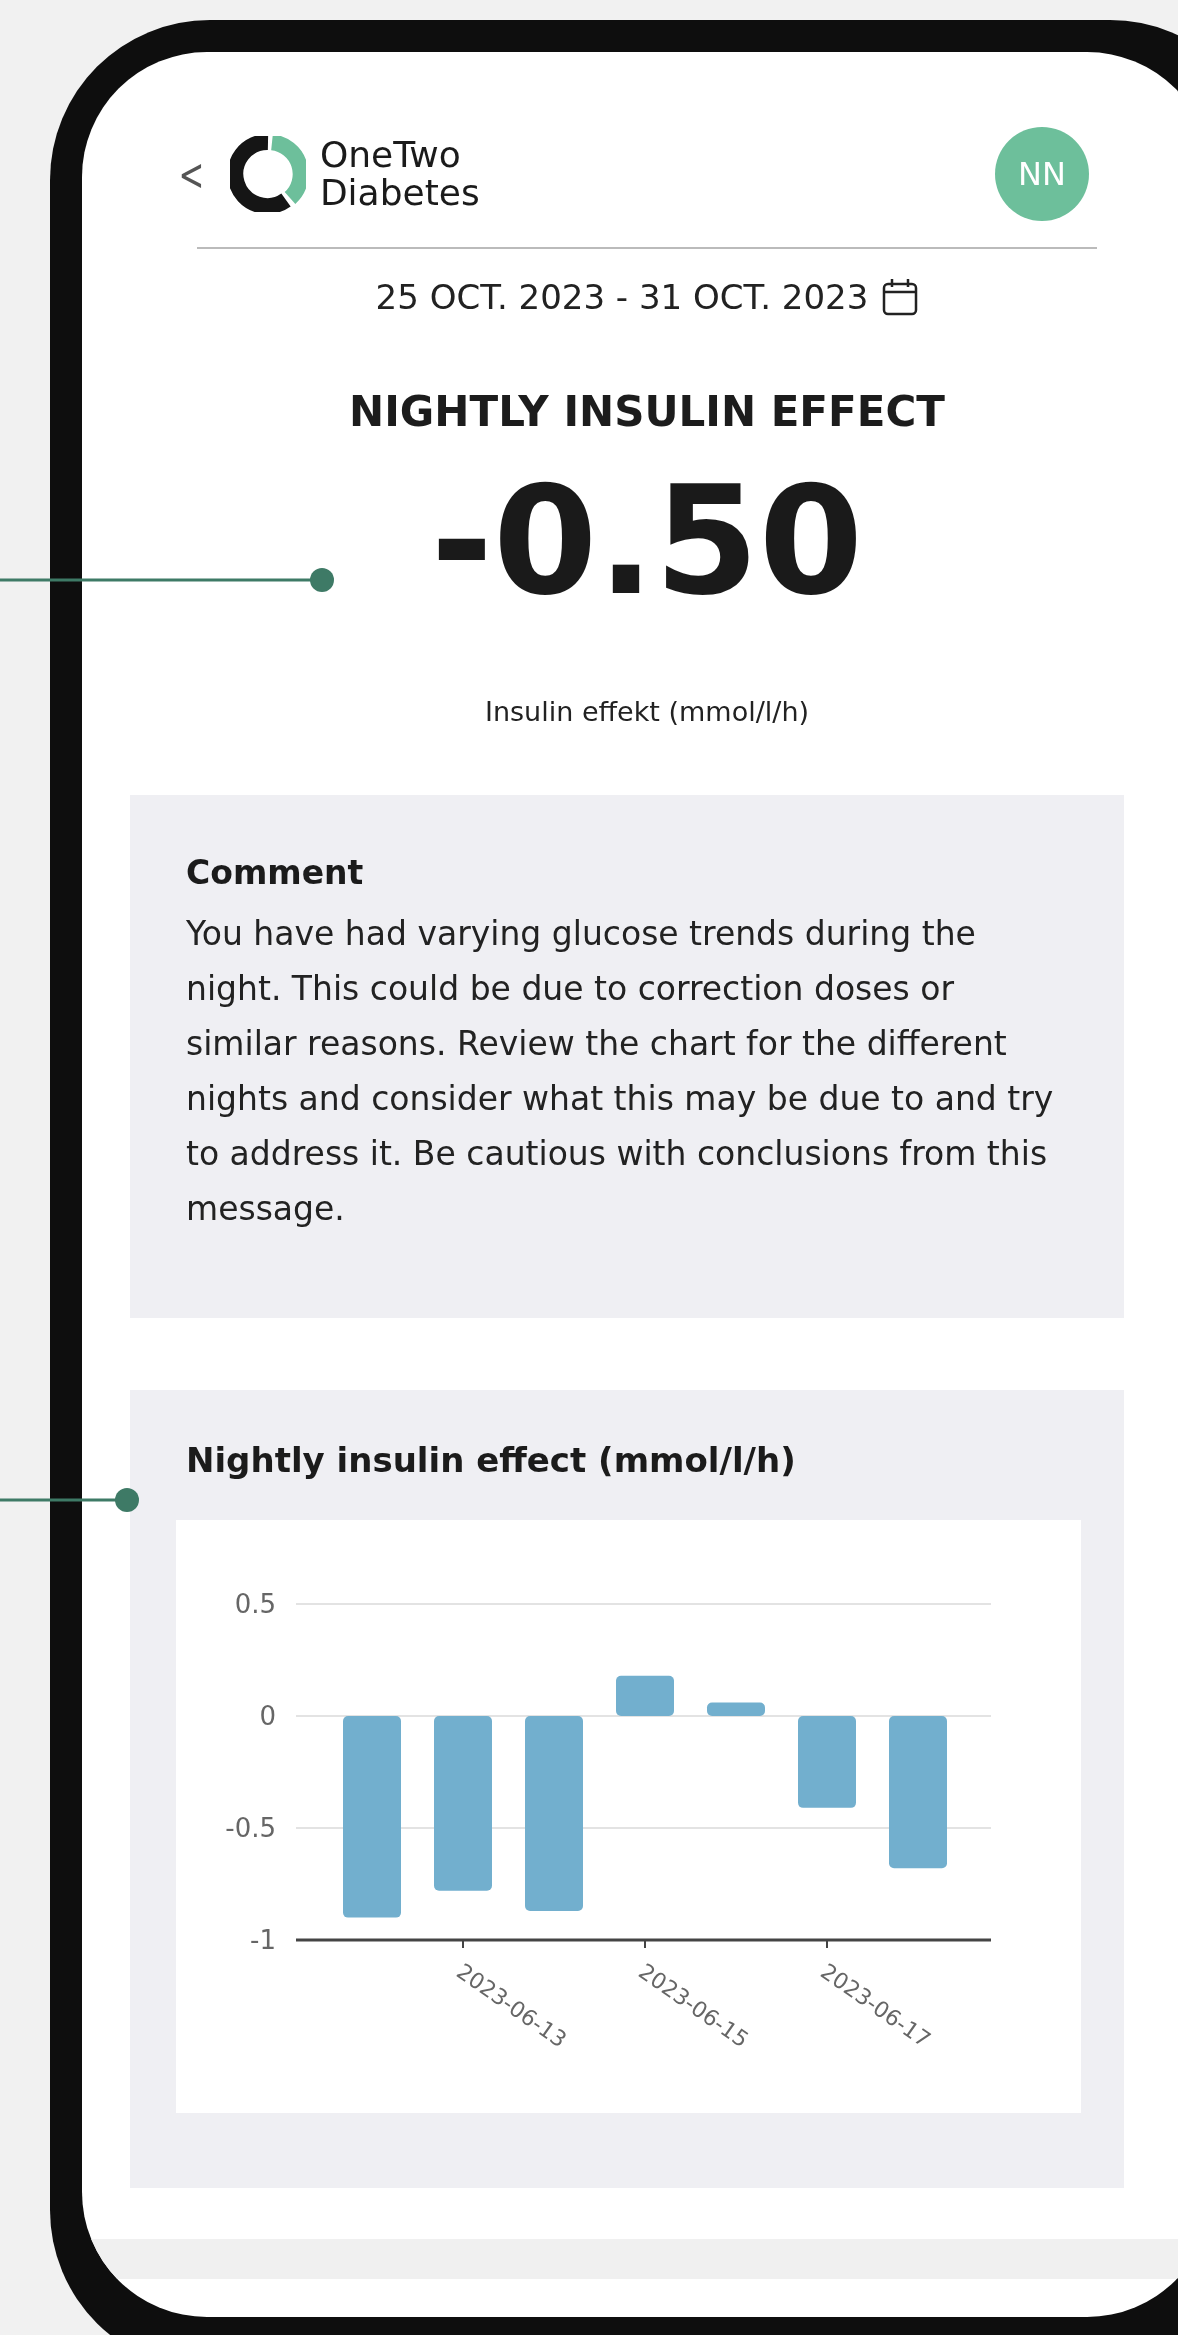  What do you see at coordinates (275, 872) in the screenshot?
I see `comment-title: Comment` at bounding box center [275, 872].